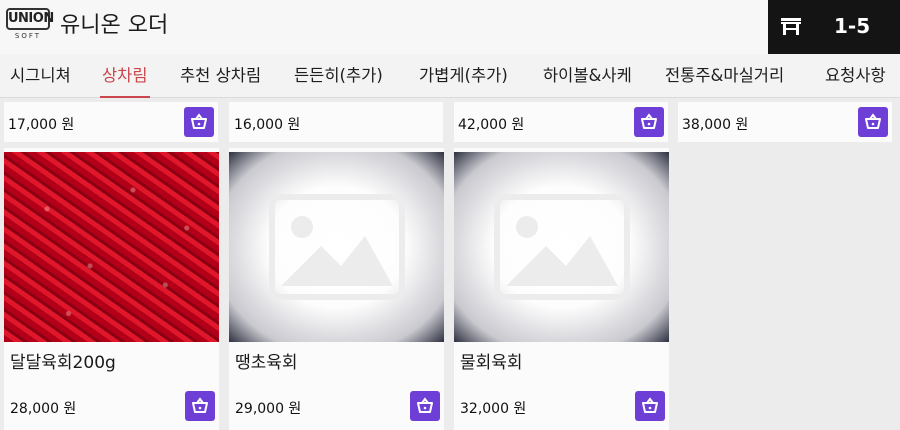 The height and width of the screenshot is (430, 900). I want to click on tab-table-setting: 상차림, so click(125, 79).